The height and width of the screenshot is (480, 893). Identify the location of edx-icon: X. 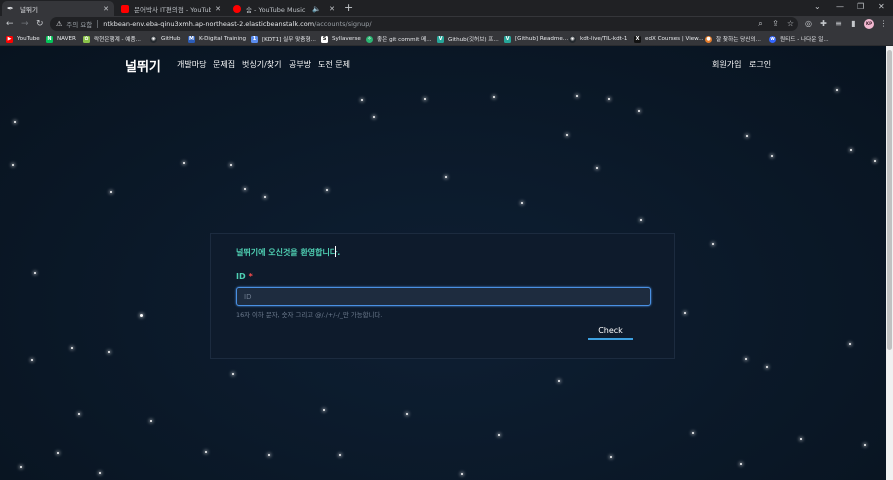
(637, 39).